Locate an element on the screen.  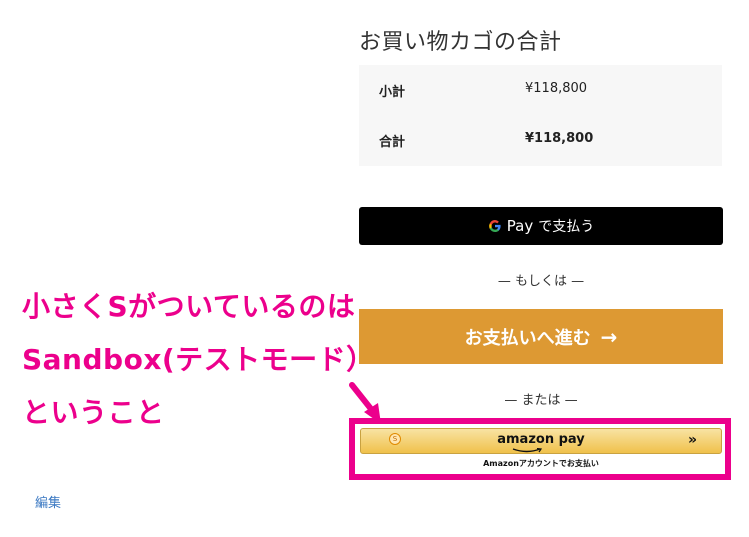
annotation-arrow-icon is located at coordinates (365, 403).